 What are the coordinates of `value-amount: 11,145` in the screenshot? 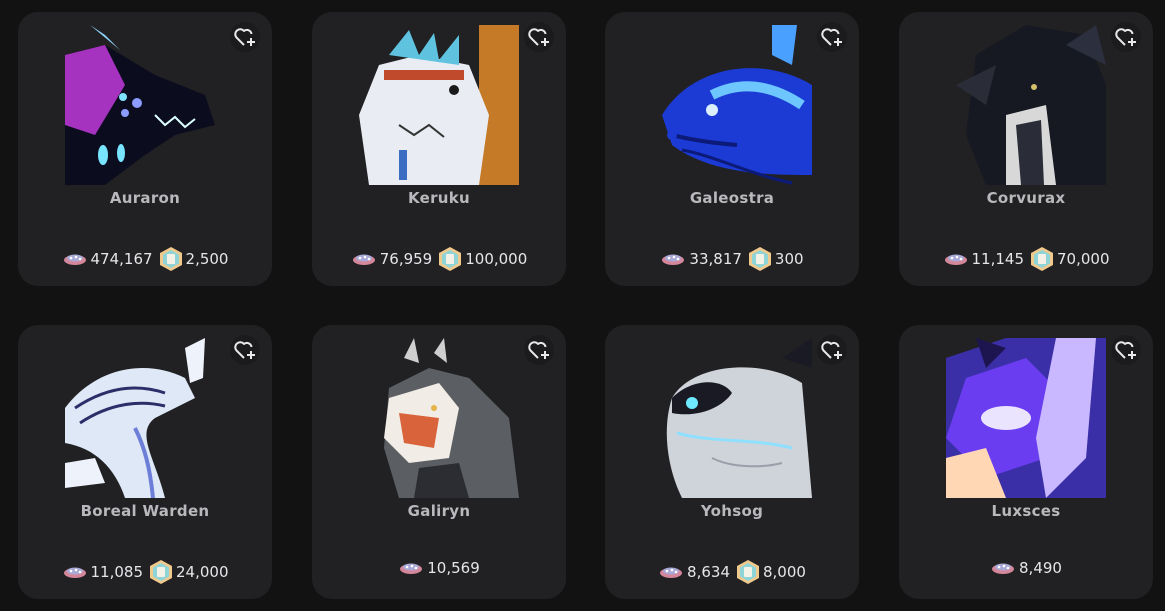 It's located at (998, 259).